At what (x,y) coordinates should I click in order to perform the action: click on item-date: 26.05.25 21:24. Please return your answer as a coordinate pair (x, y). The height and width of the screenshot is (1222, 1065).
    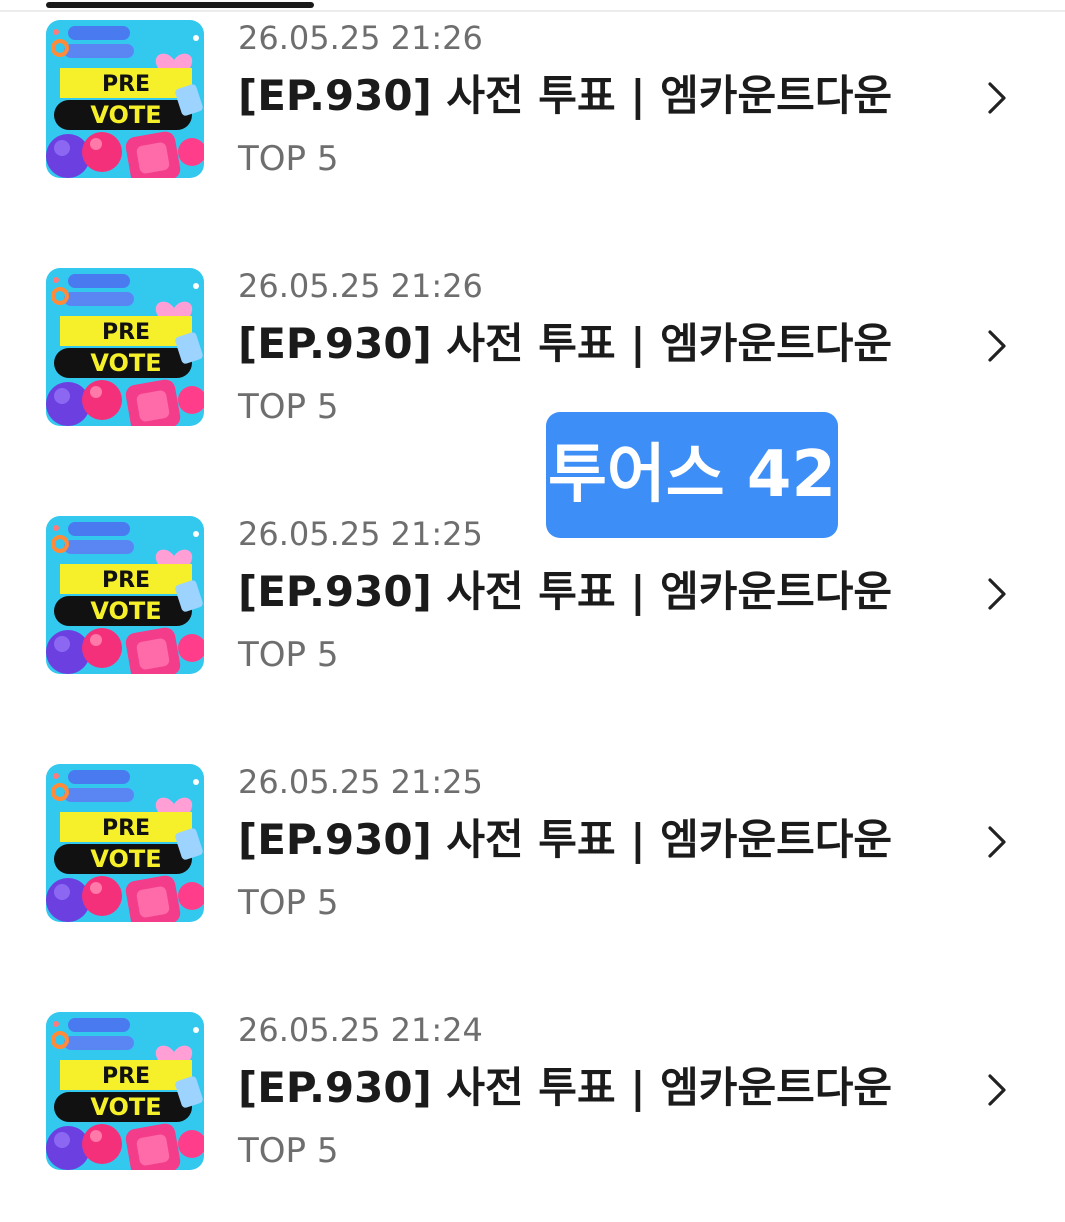
    Looking at the image, I should click on (360, 1030).